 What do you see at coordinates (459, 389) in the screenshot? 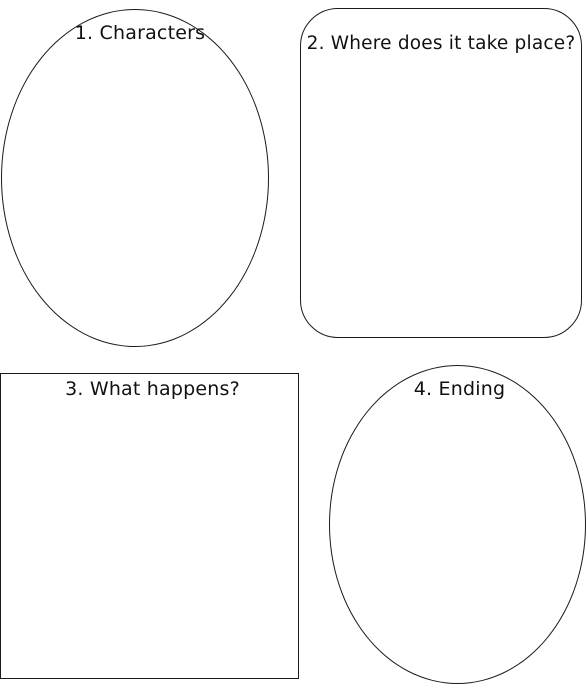
I see `ending-heading: 4. Ending` at bounding box center [459, 389].